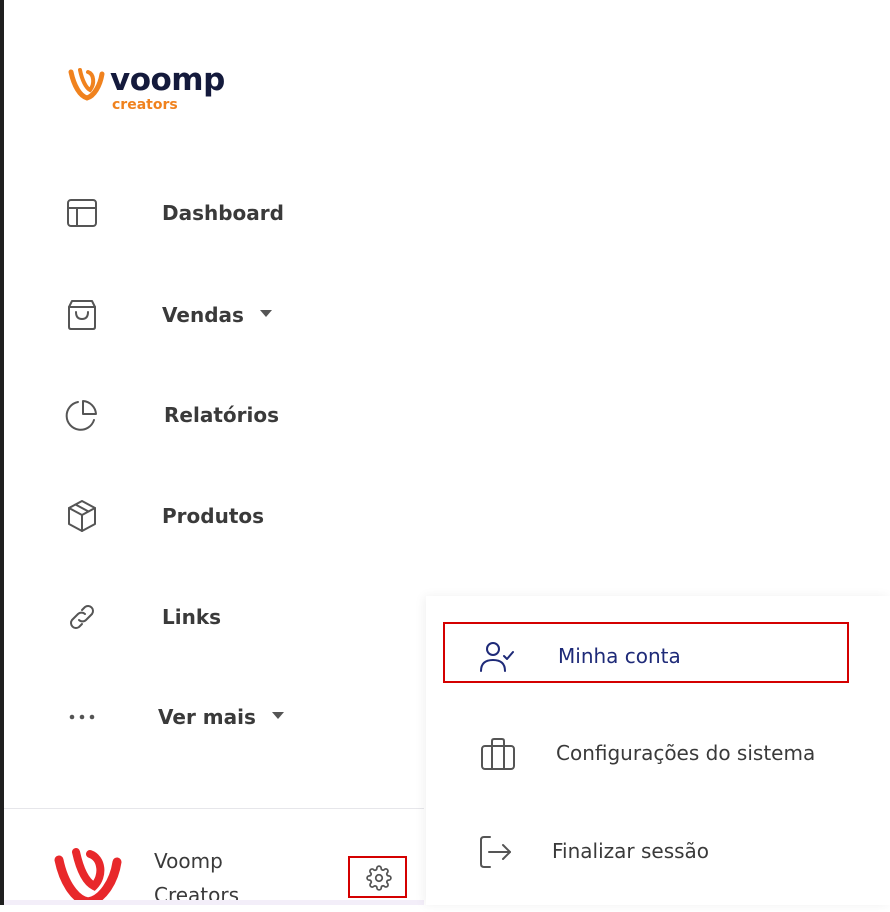 Image resolution: width=890 pixels, height=912 pixels. What do you see at coordinates (213, 516) in the screenshot?
I see `sidebar-item-label: Produtos` at bounding box center [213, 516].